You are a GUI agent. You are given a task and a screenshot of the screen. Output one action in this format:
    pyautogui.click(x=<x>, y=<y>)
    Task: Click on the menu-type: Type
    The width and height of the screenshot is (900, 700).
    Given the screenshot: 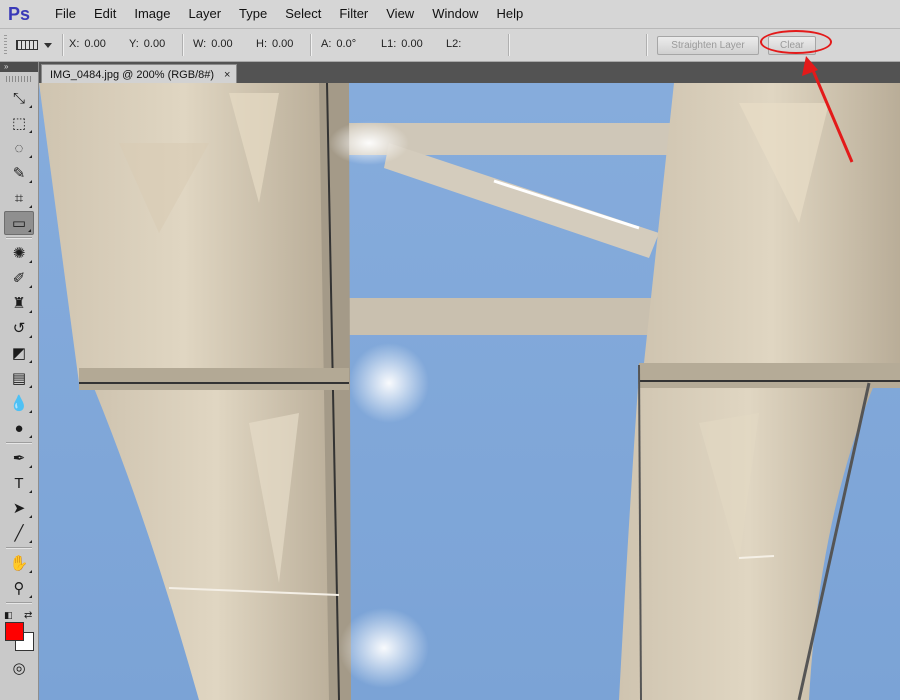 What is the action you would take?
    pyautogui.click(x=253, y=14)
    